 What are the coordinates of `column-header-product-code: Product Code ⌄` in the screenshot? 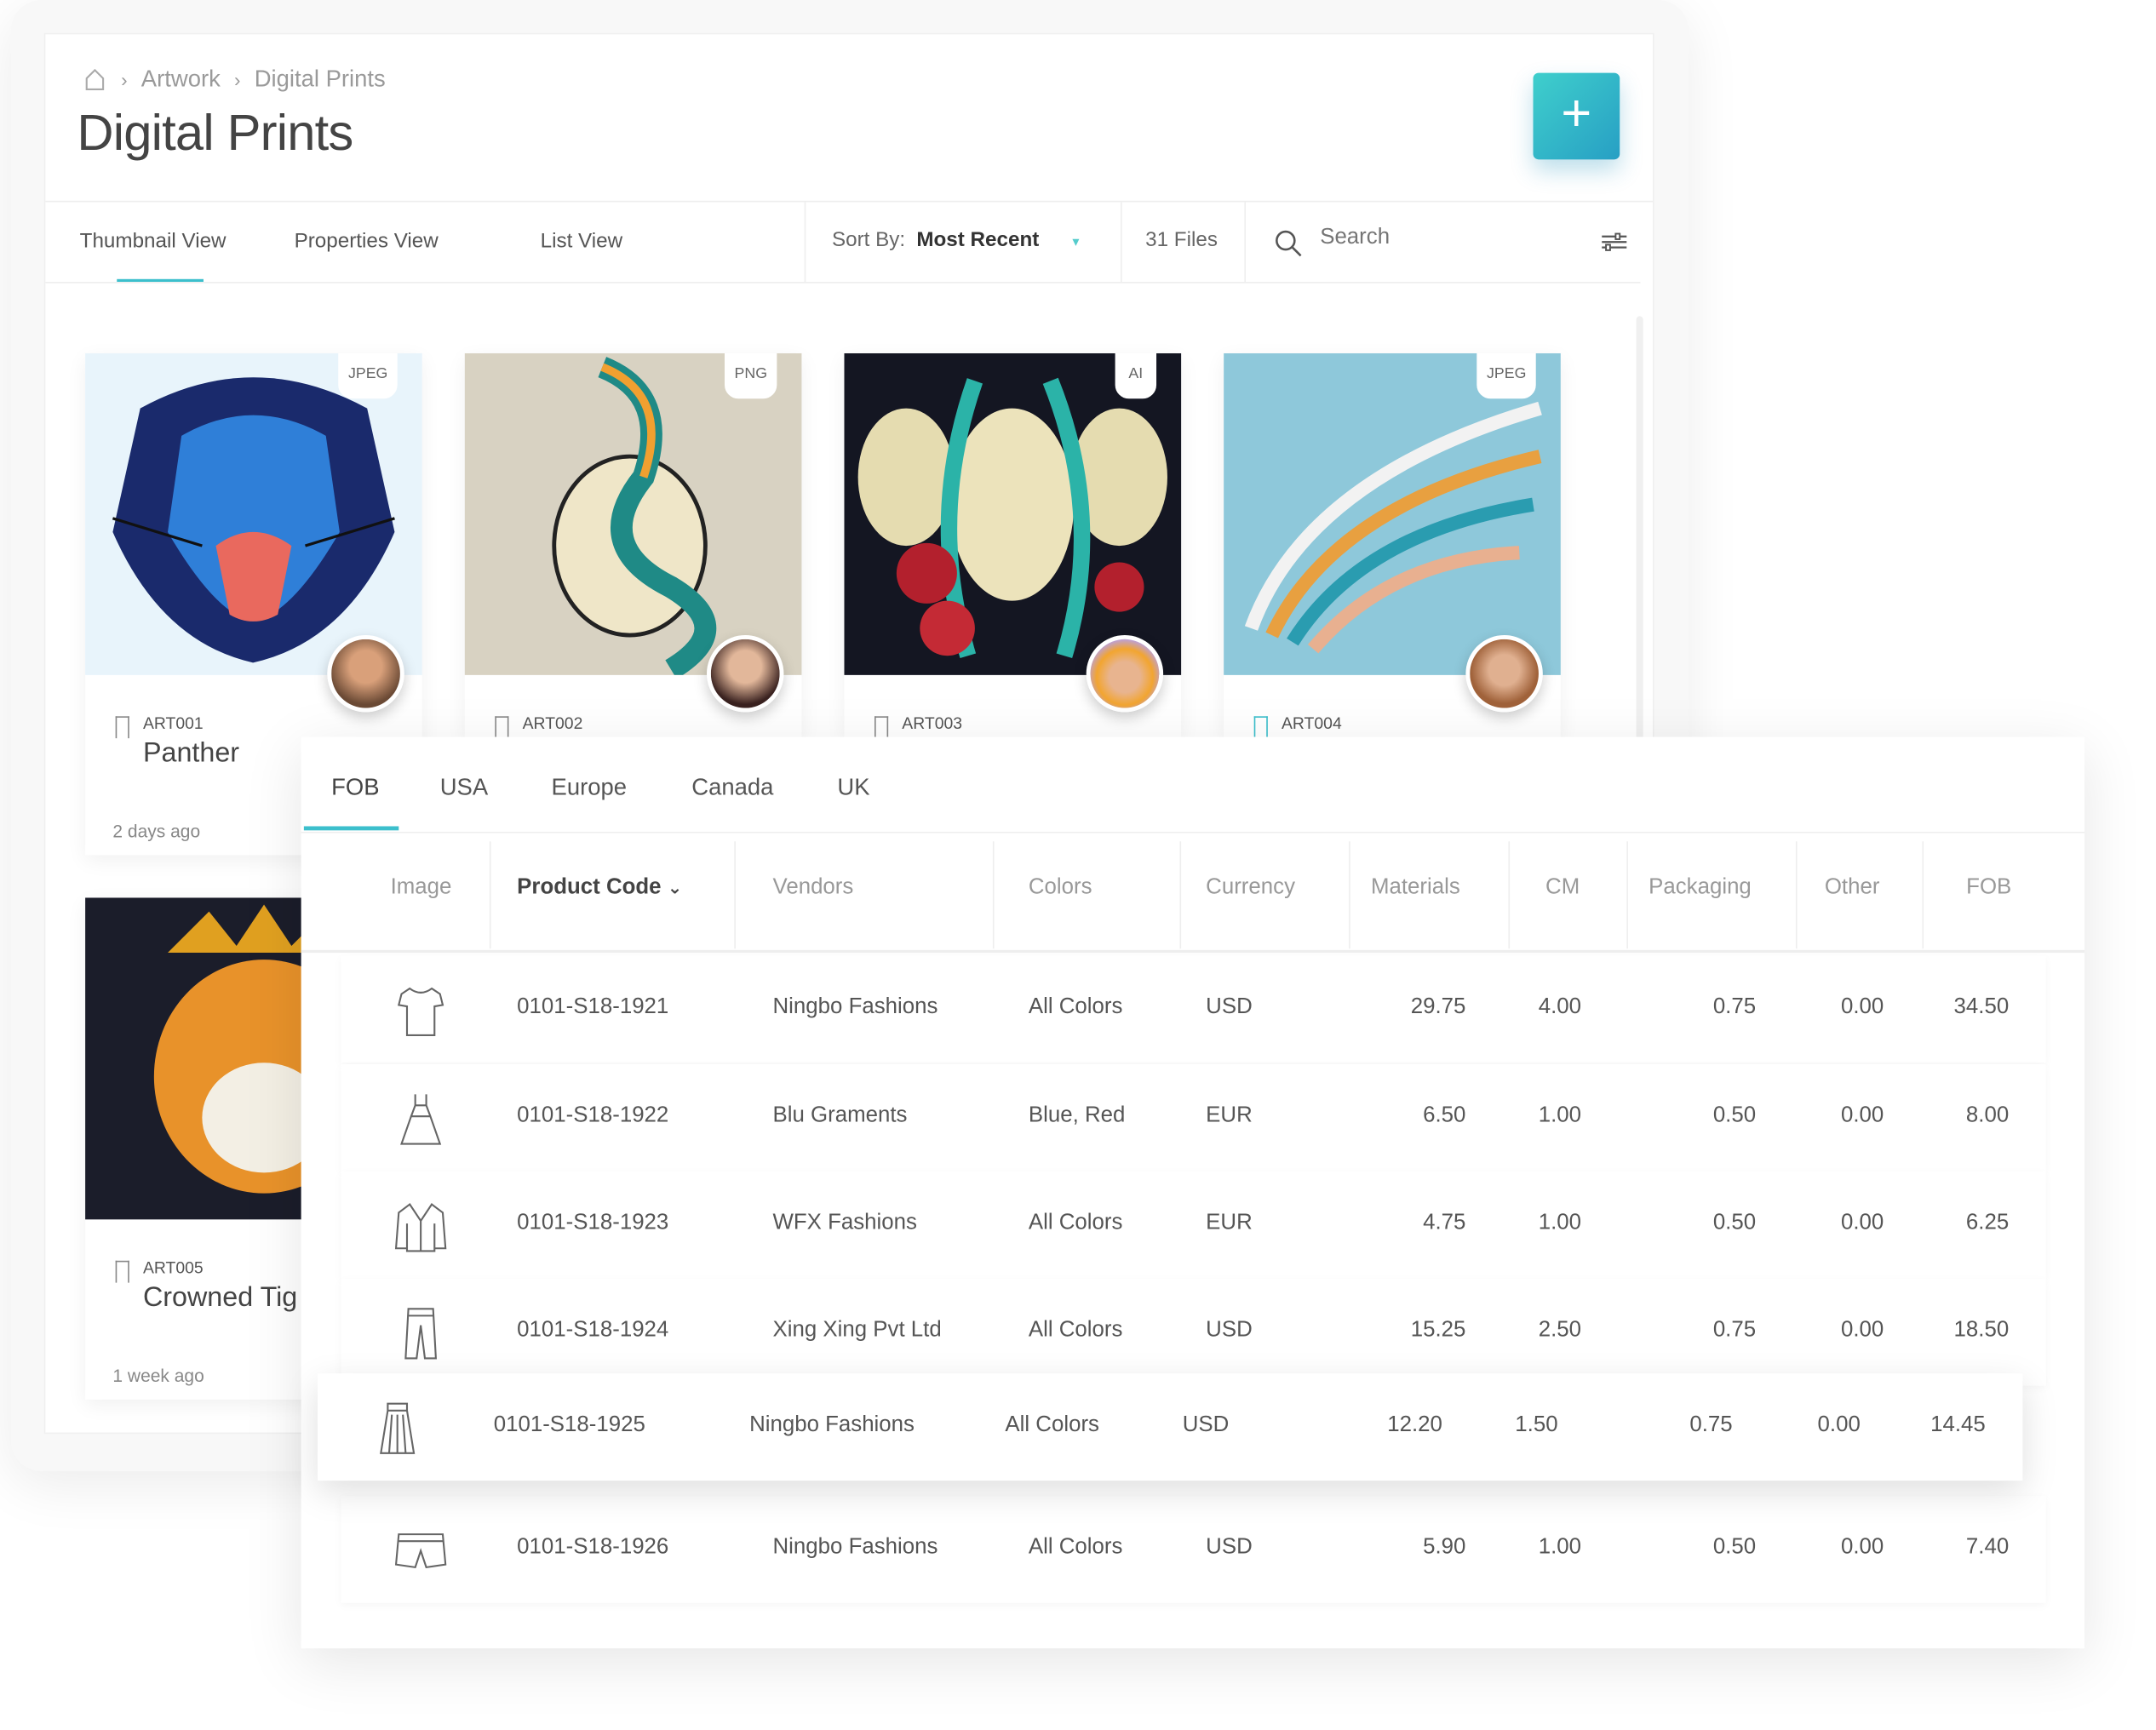 It's located at (599, 889).